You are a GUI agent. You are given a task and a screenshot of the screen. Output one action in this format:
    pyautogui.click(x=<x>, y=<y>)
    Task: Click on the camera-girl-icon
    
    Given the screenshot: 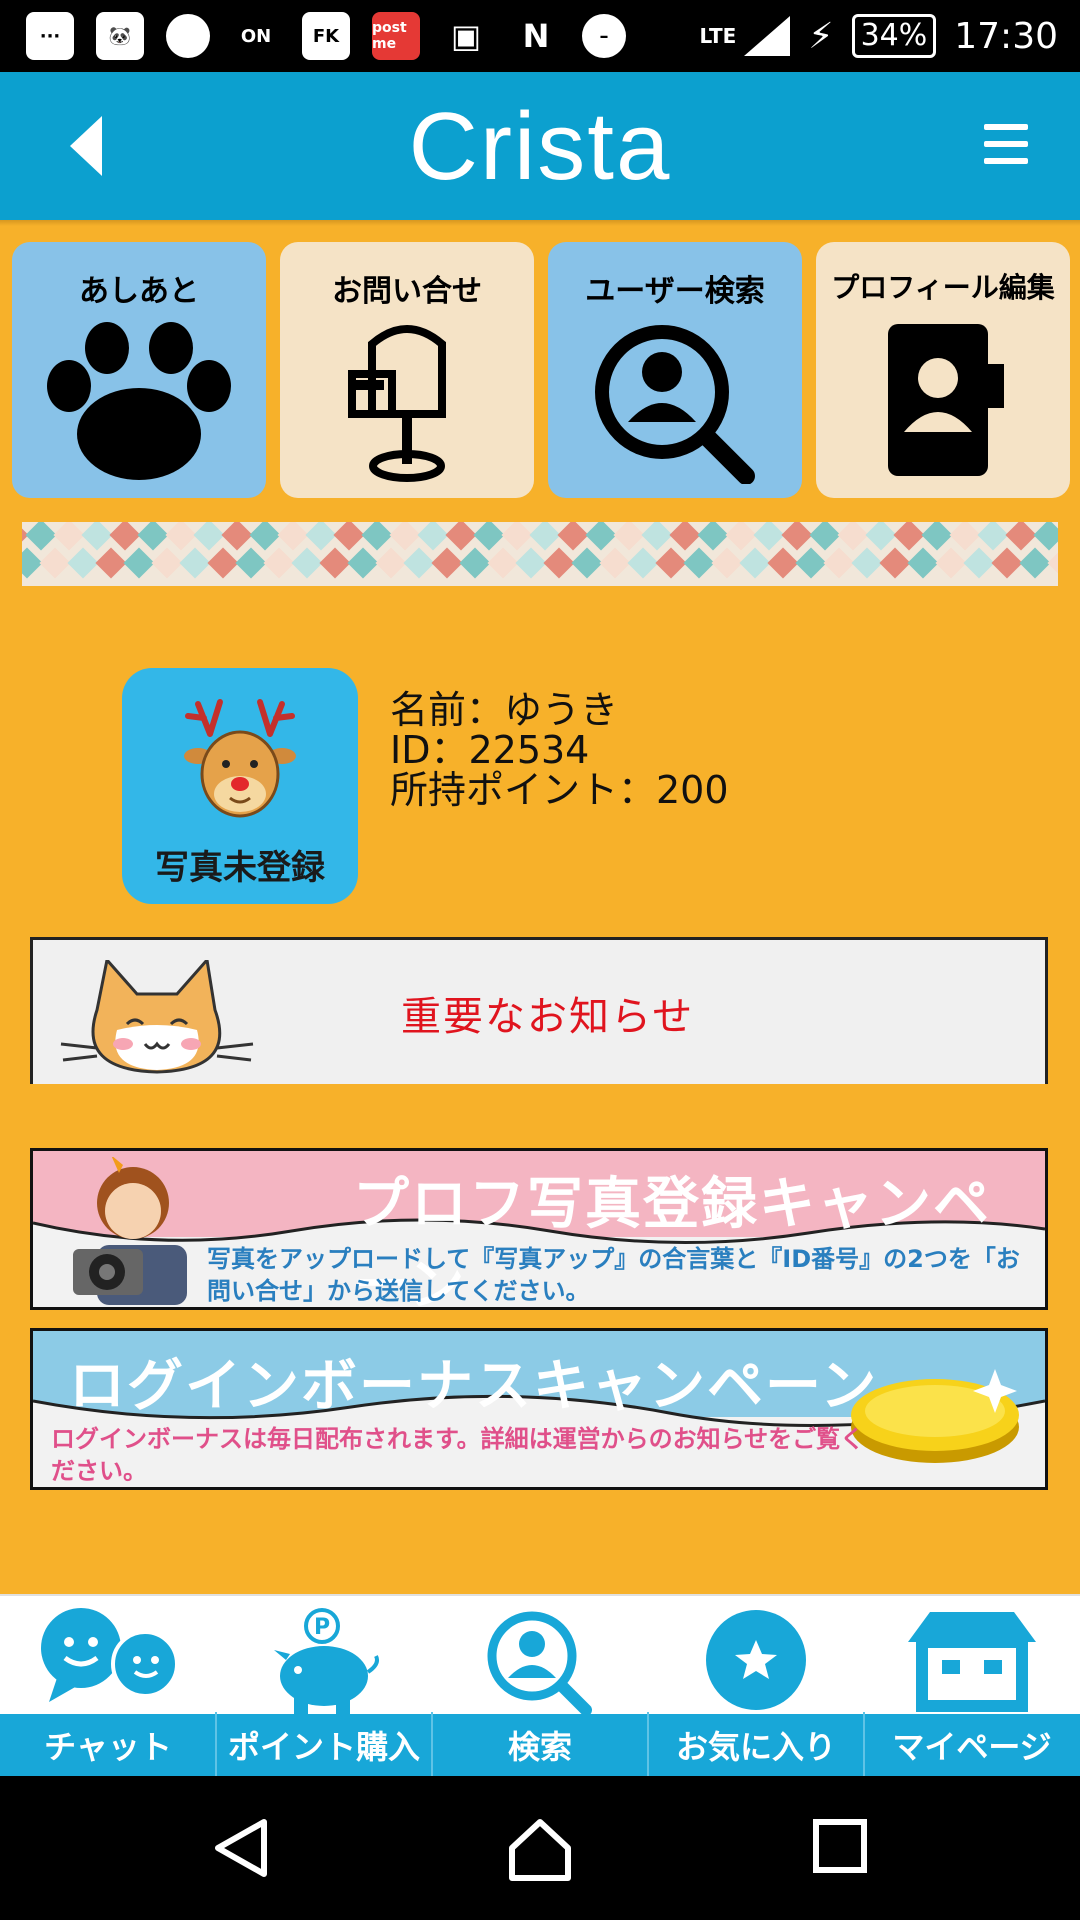 What is the action you would take?
    pyautogui.click(x=130, y=1231)
    